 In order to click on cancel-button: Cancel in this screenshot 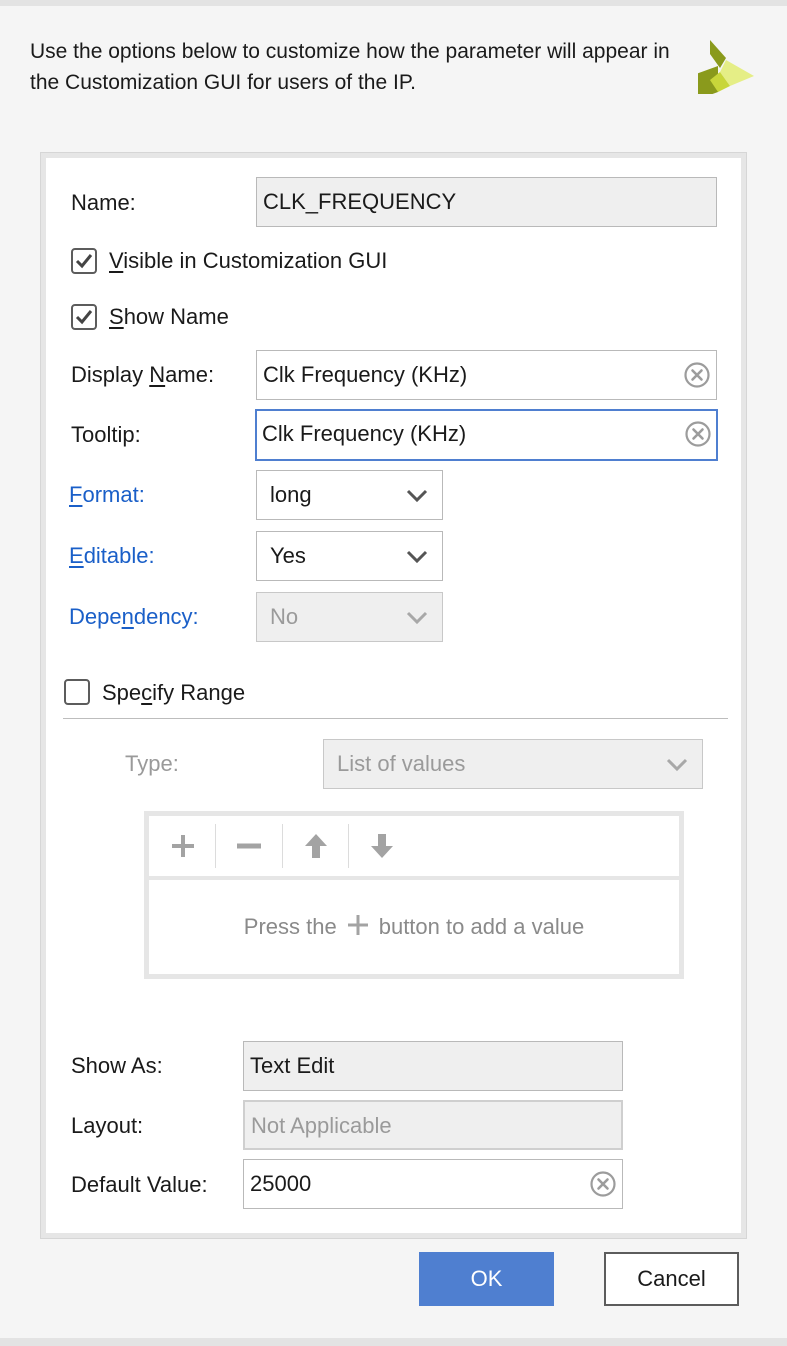, I will do `click(671, 1279)`.